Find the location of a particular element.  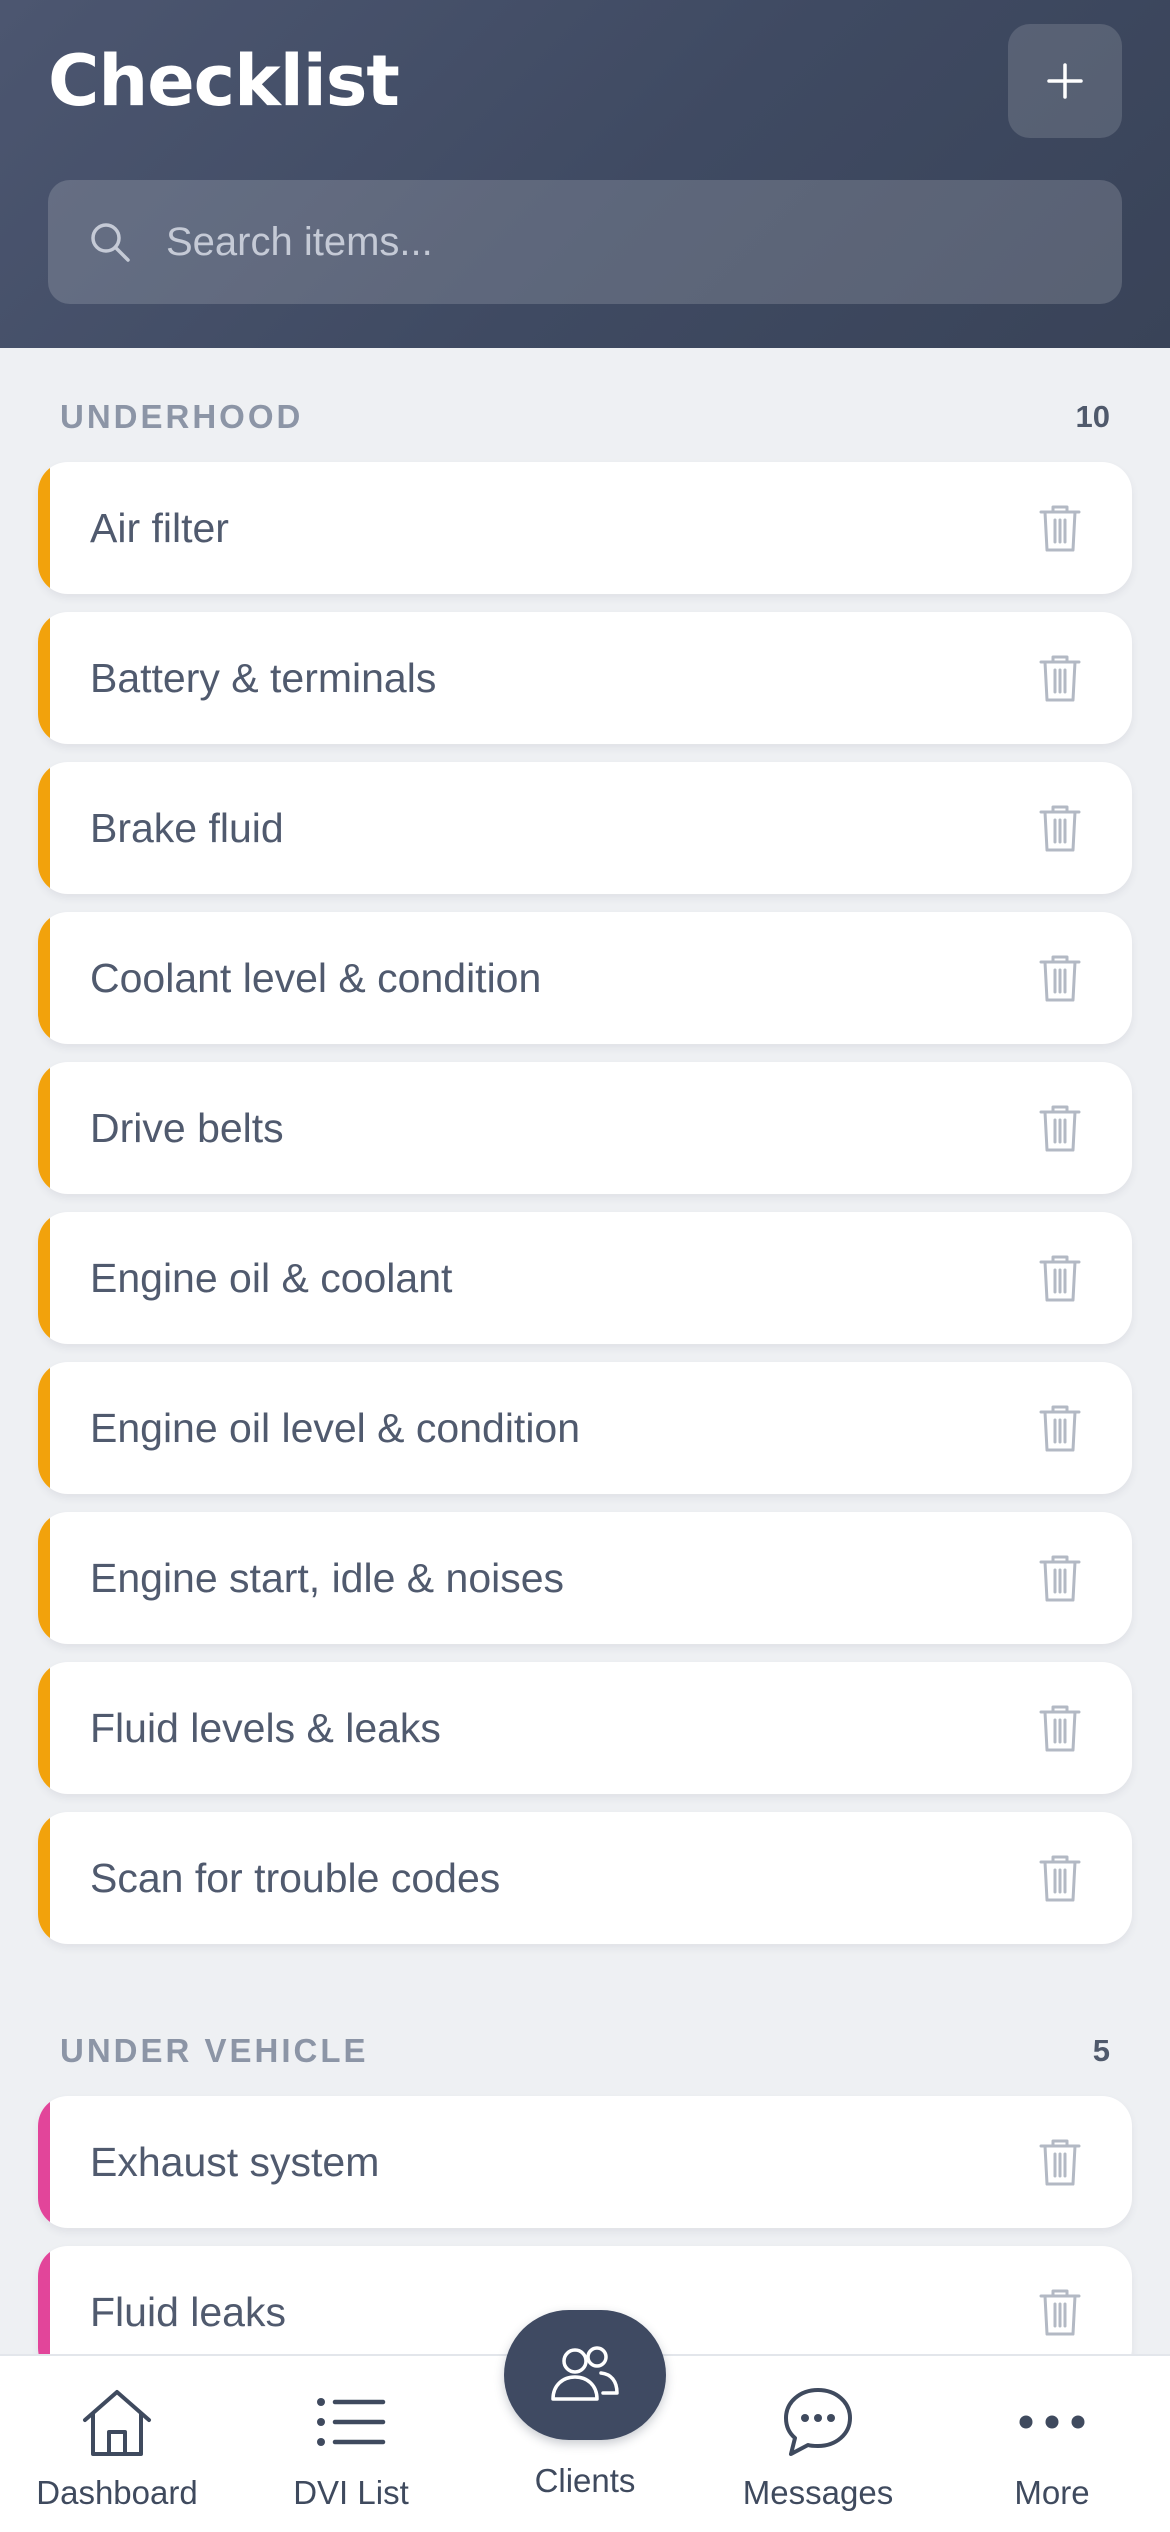

section-count: 10 is located at coordinates (1092, 416).